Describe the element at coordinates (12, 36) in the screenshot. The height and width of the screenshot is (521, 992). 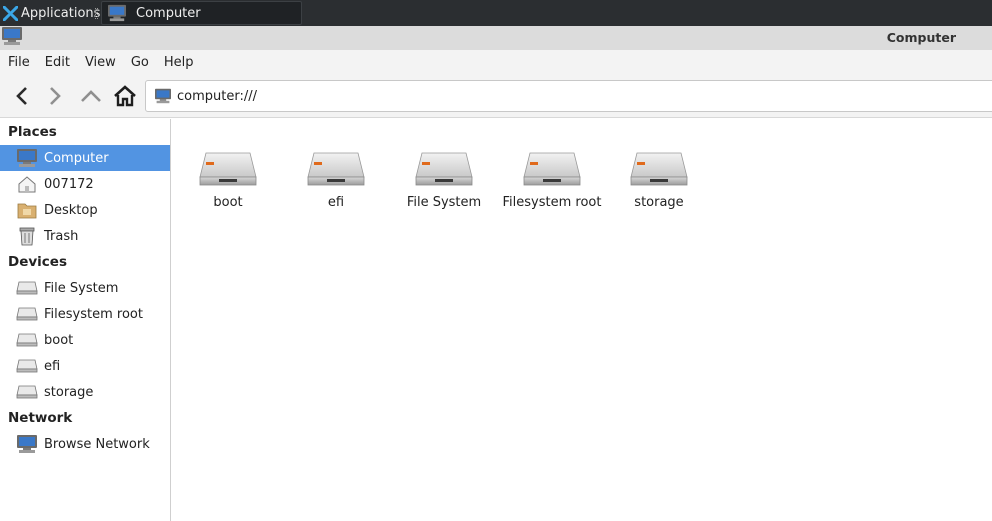
I see `window-computer-icon` at that location.